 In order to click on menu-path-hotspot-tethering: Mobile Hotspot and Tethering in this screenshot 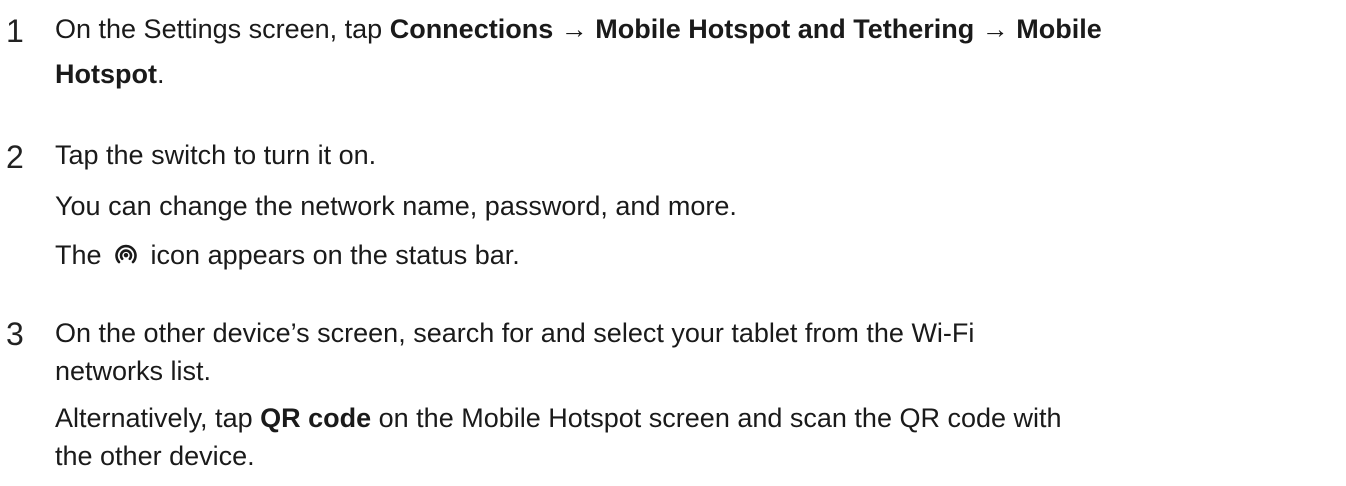, I will do `click(785, 29)`.